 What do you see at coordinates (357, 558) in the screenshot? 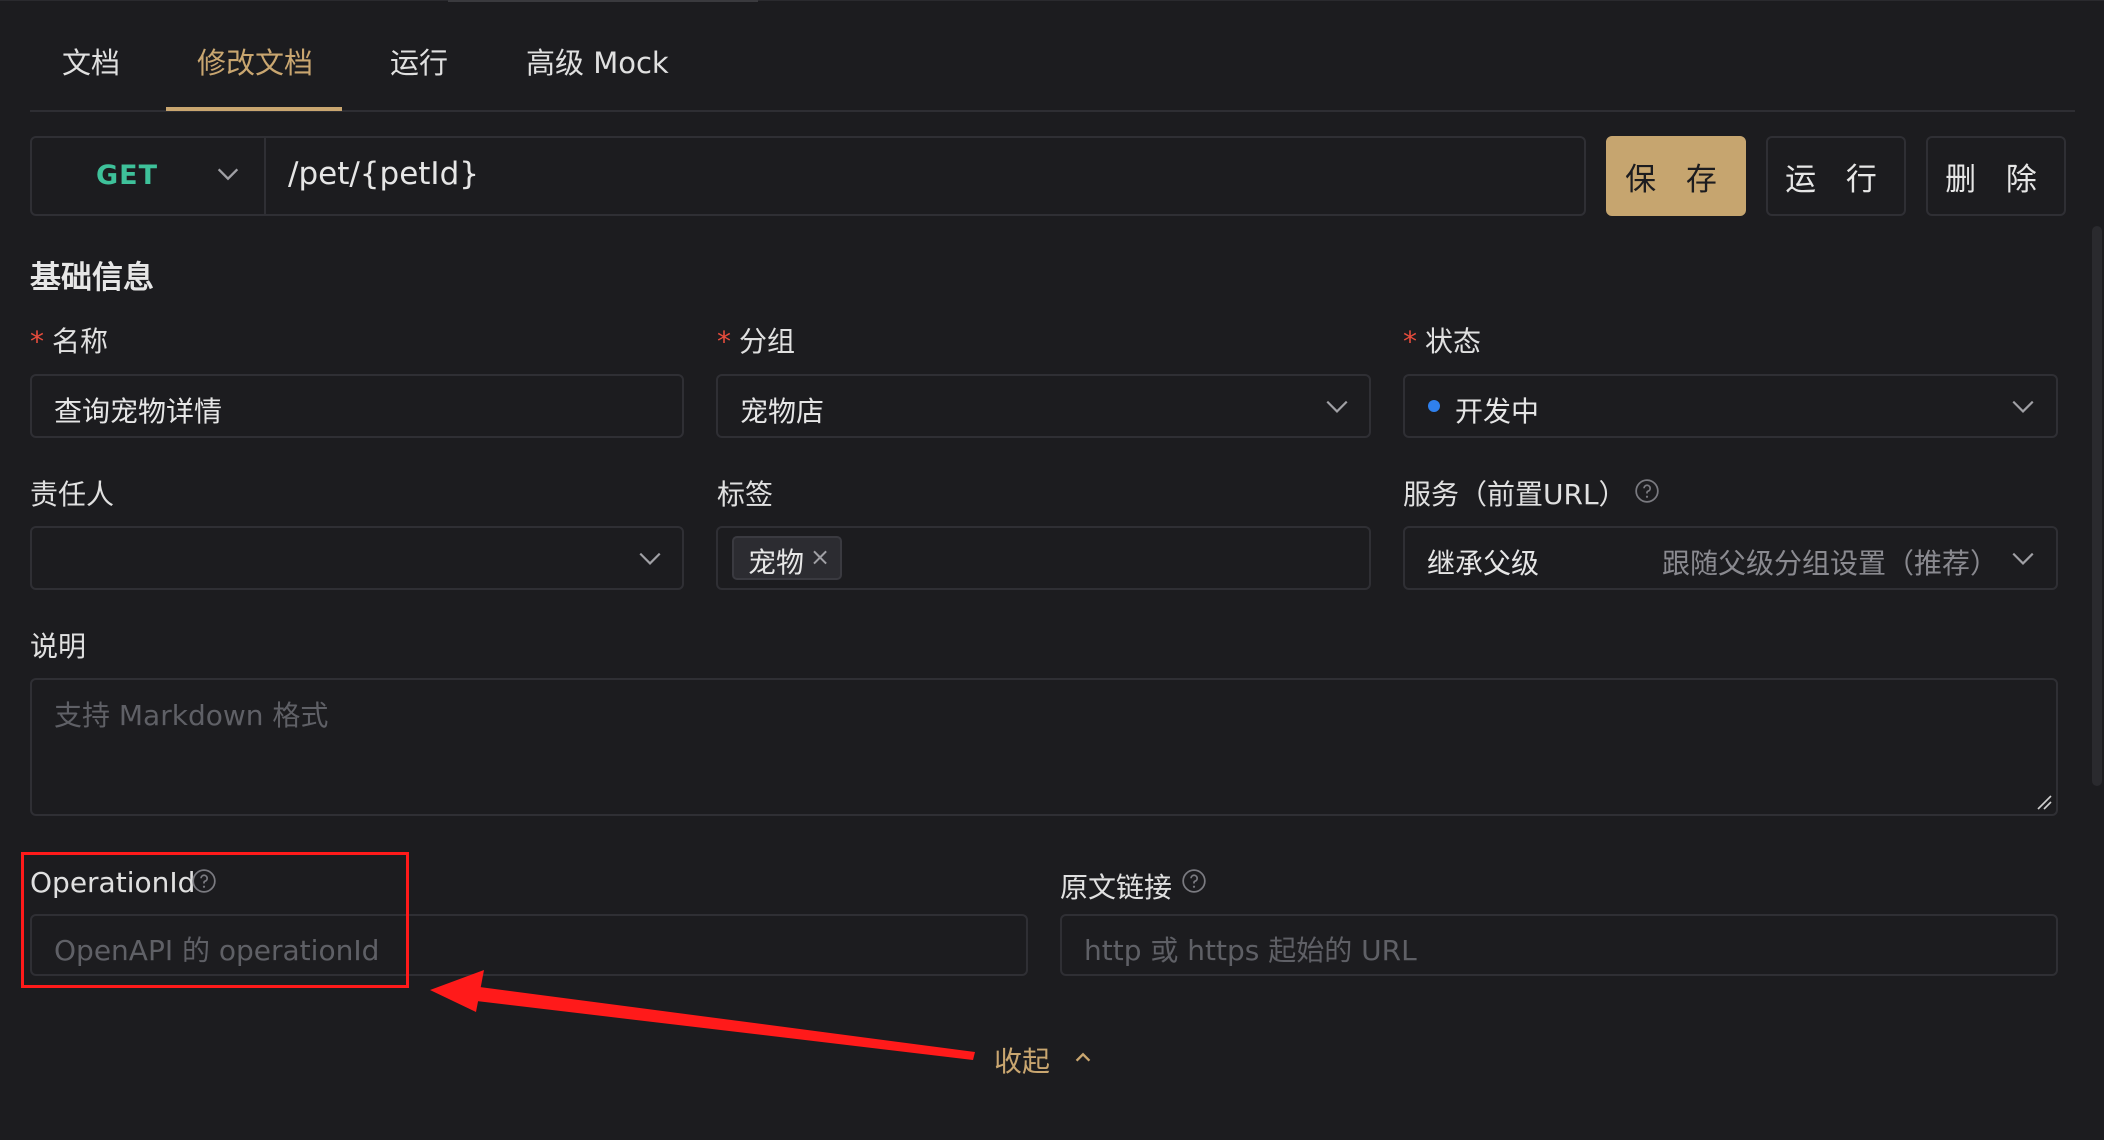
I see `owner-select` at bounding box center [357, 558].